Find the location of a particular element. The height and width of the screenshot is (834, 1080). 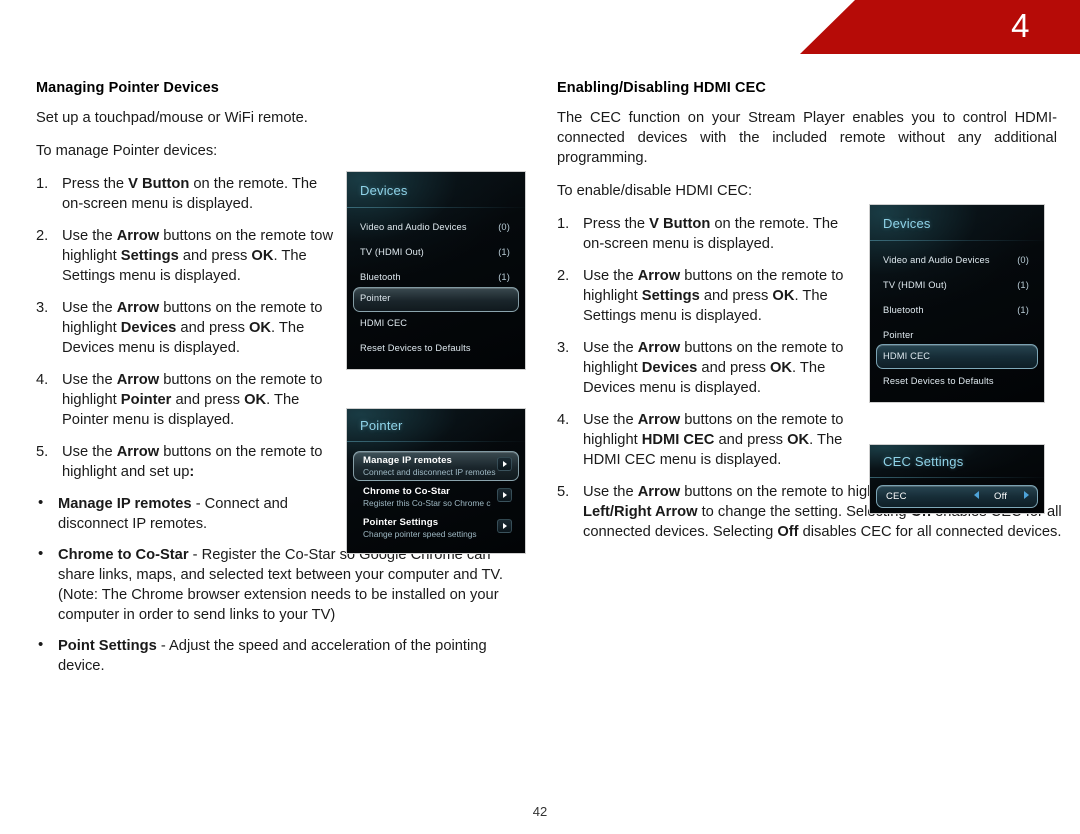

emphasis-text: Left/Right Arrow is located at coordinates (640, 512).